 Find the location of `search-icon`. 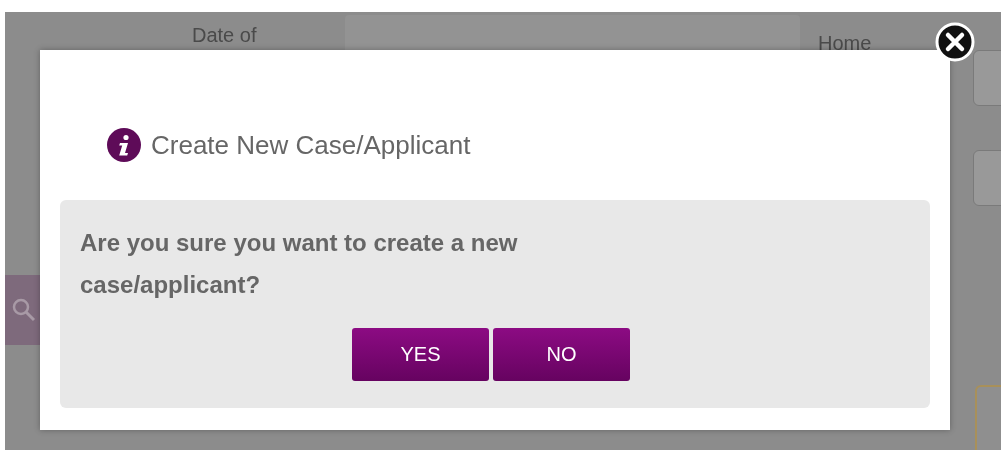

search-icon is located at coordinates (24, 310).